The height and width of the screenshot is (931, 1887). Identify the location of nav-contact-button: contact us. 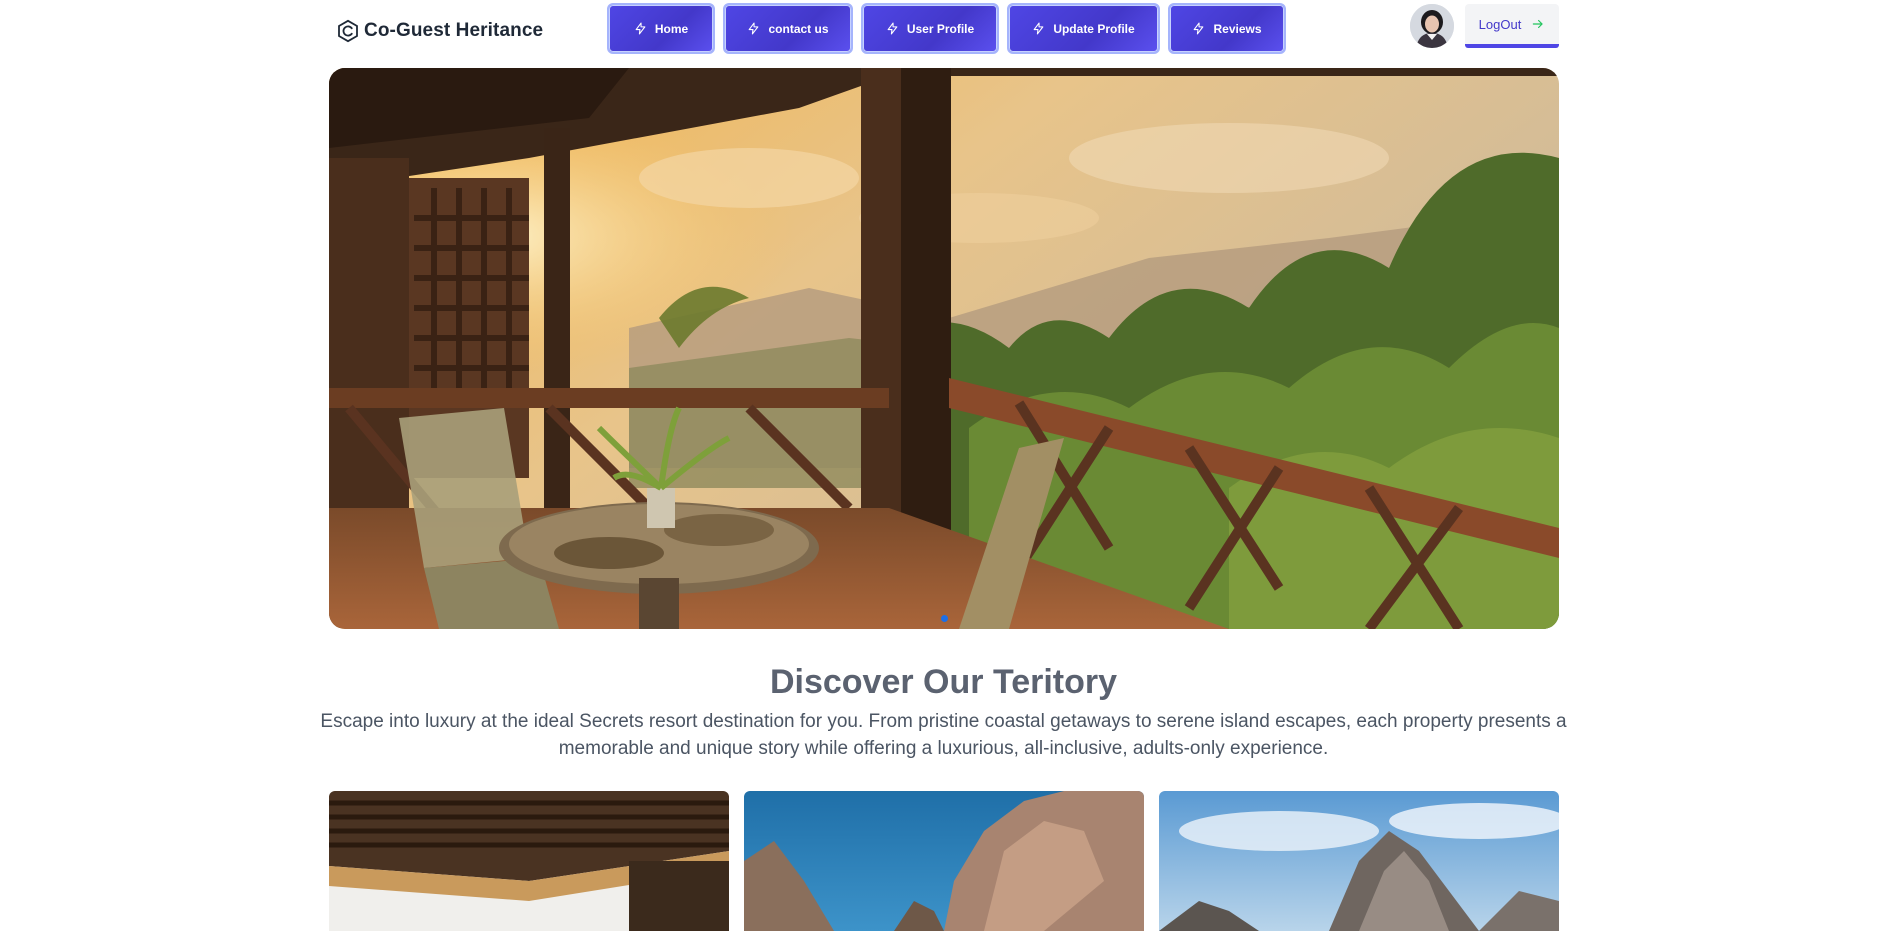
(788, 28).